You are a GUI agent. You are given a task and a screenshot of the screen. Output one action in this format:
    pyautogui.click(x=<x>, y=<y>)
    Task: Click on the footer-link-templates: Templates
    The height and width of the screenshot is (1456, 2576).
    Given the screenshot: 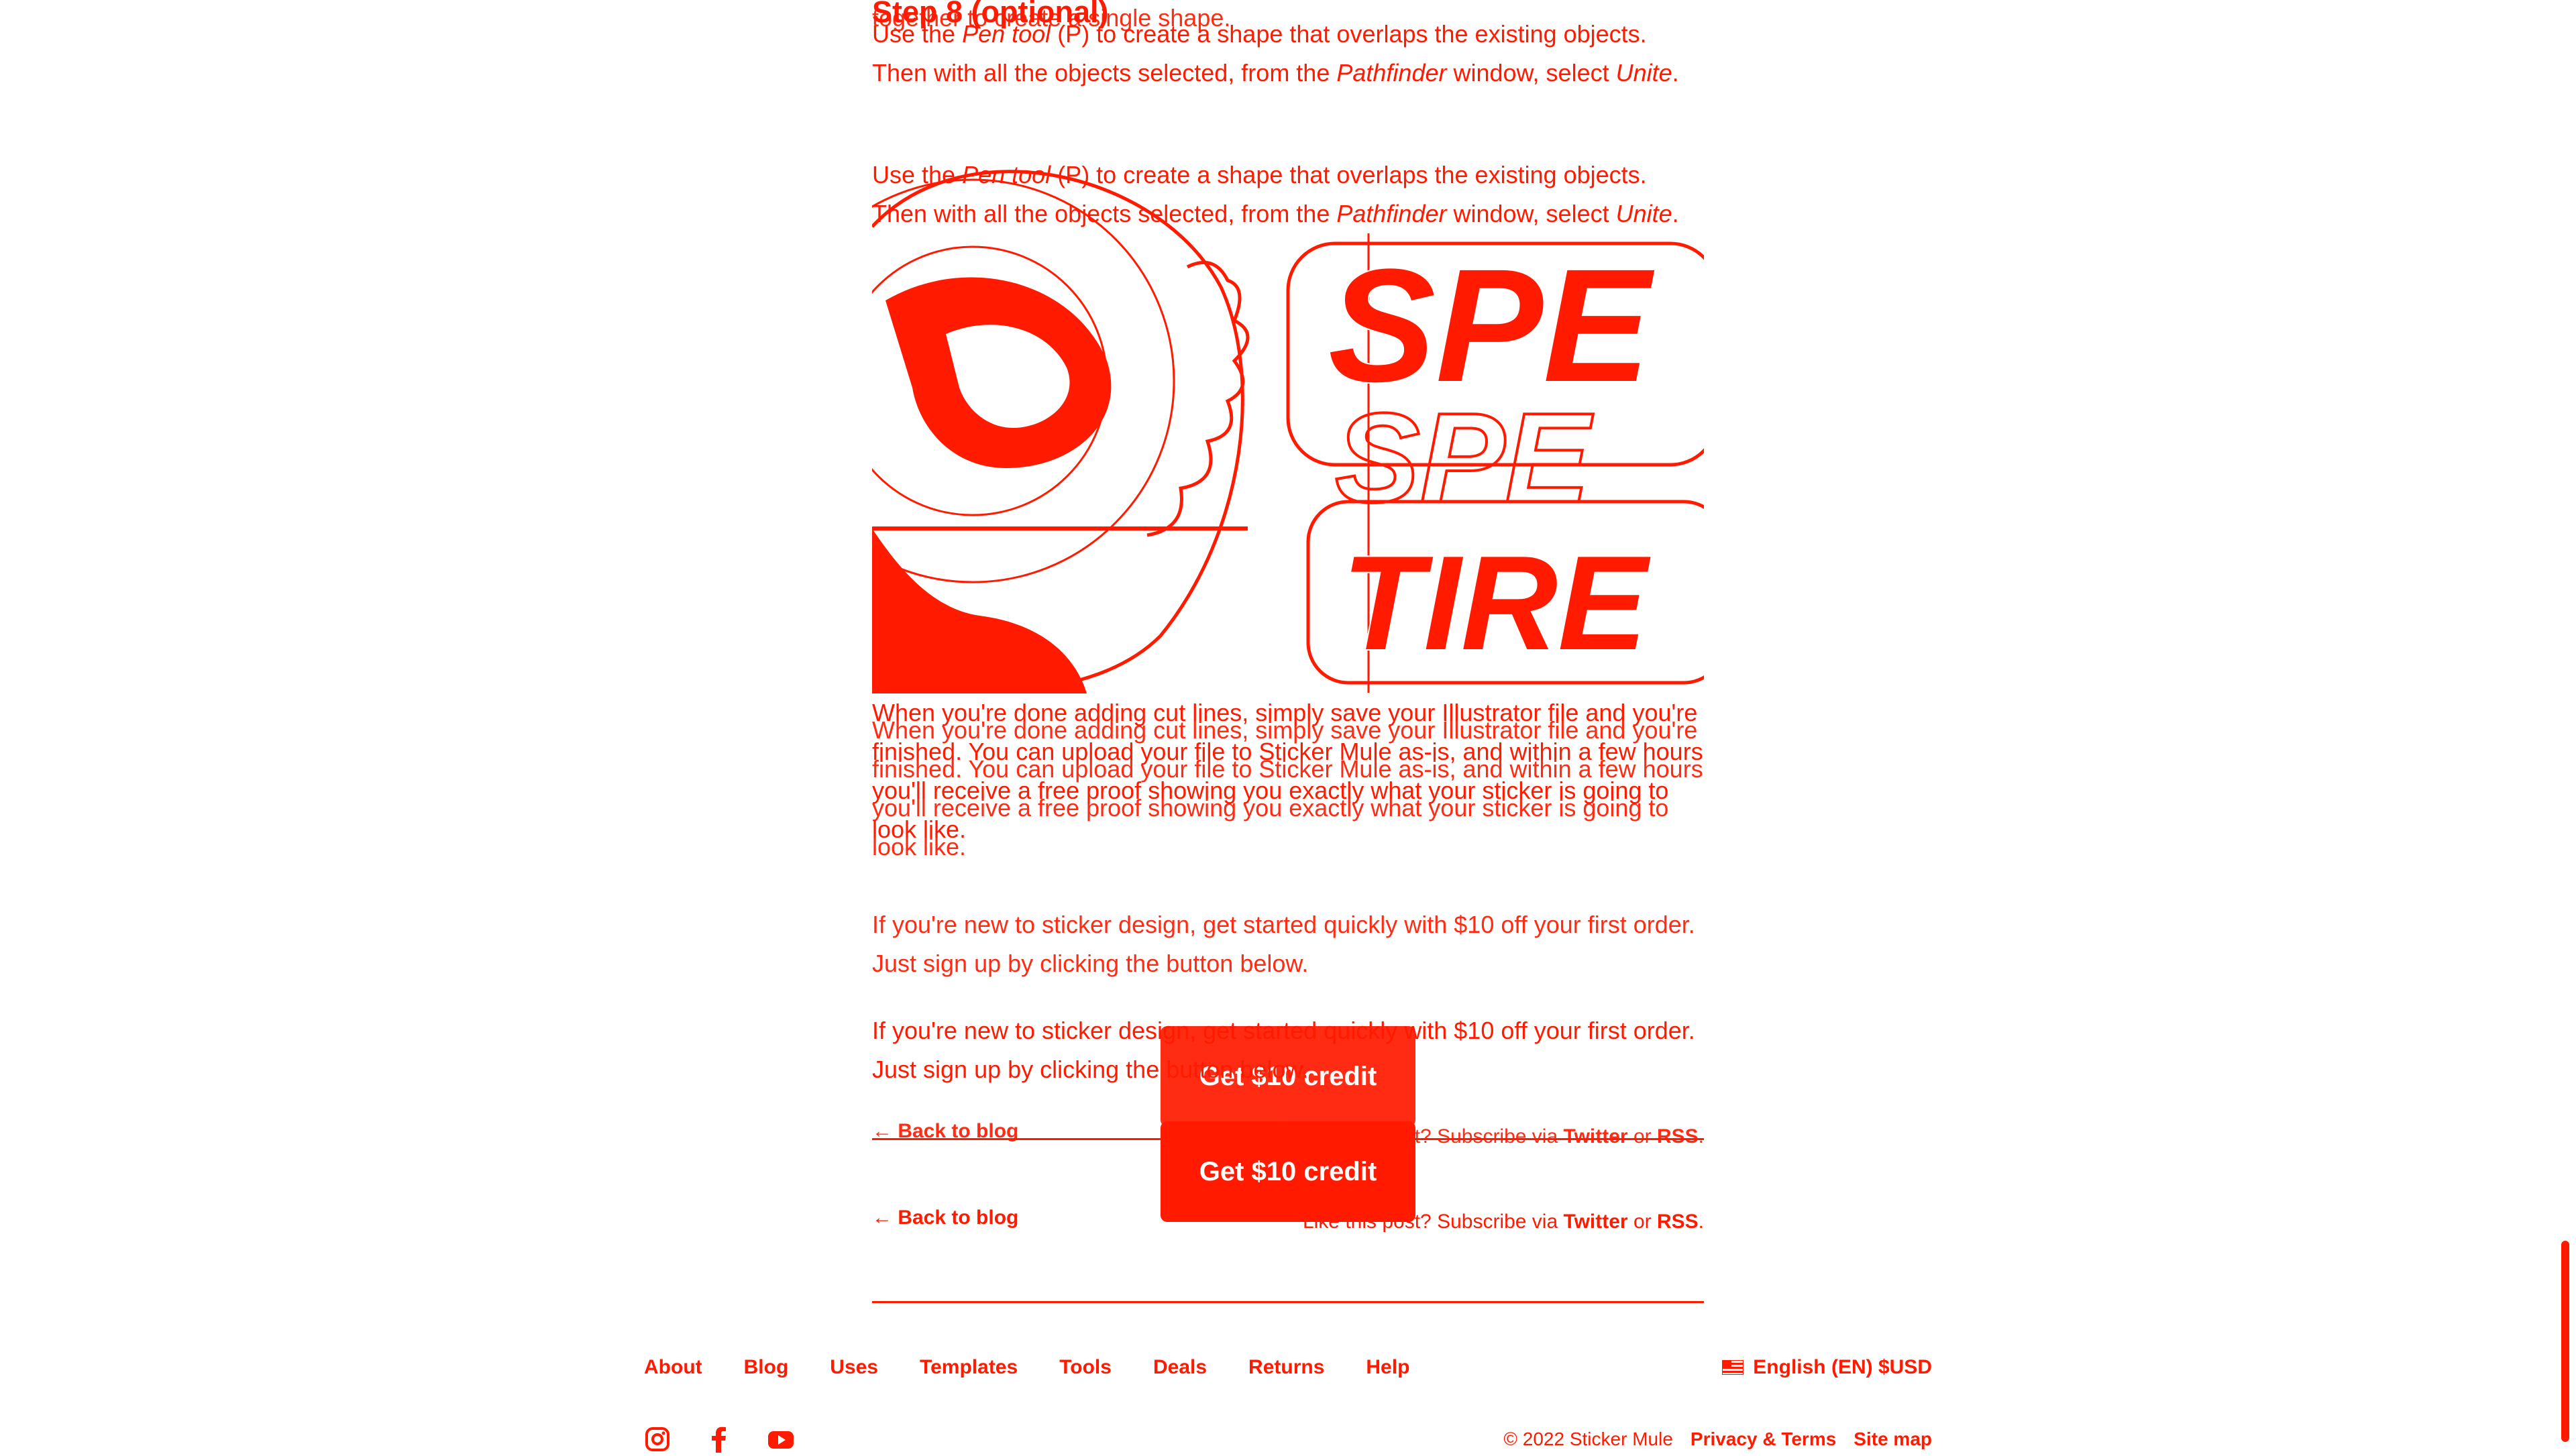 What is the action you would take?
    pyautogui.click(x=969, y=1367)
    